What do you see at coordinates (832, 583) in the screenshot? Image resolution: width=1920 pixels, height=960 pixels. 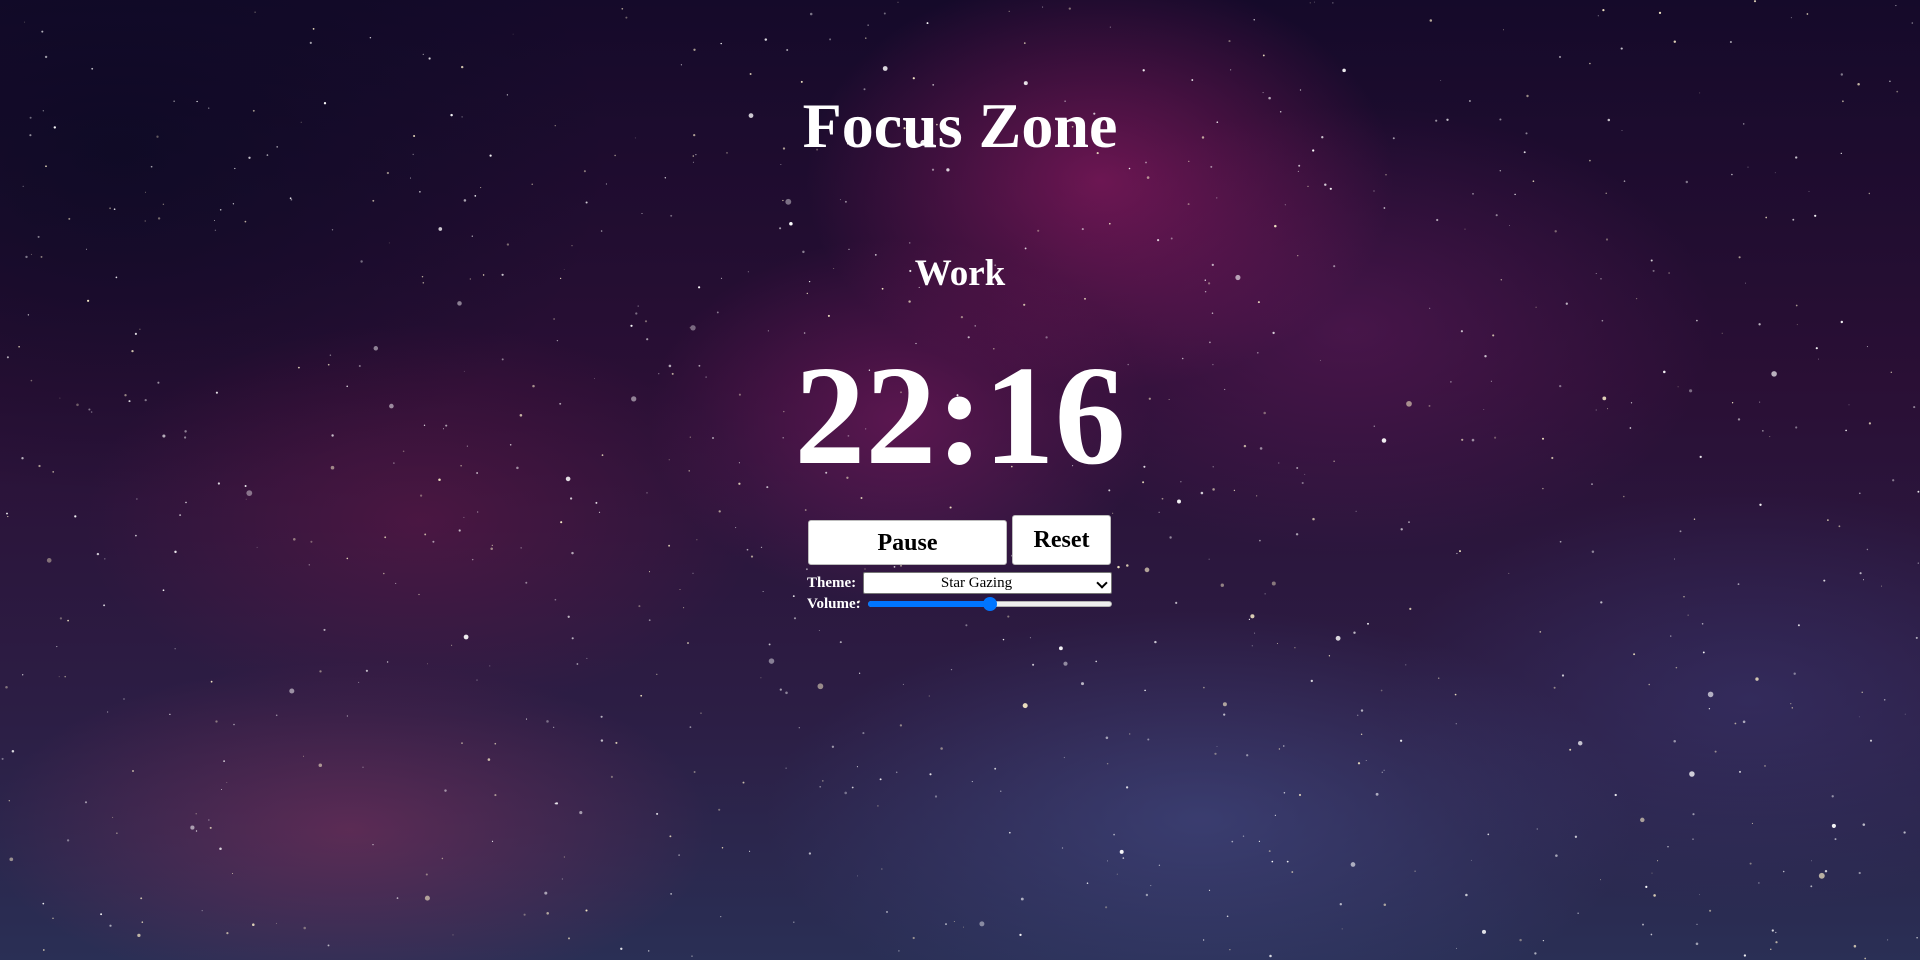 I see `theme-label: Theme:` at bounding box center [832, 583].